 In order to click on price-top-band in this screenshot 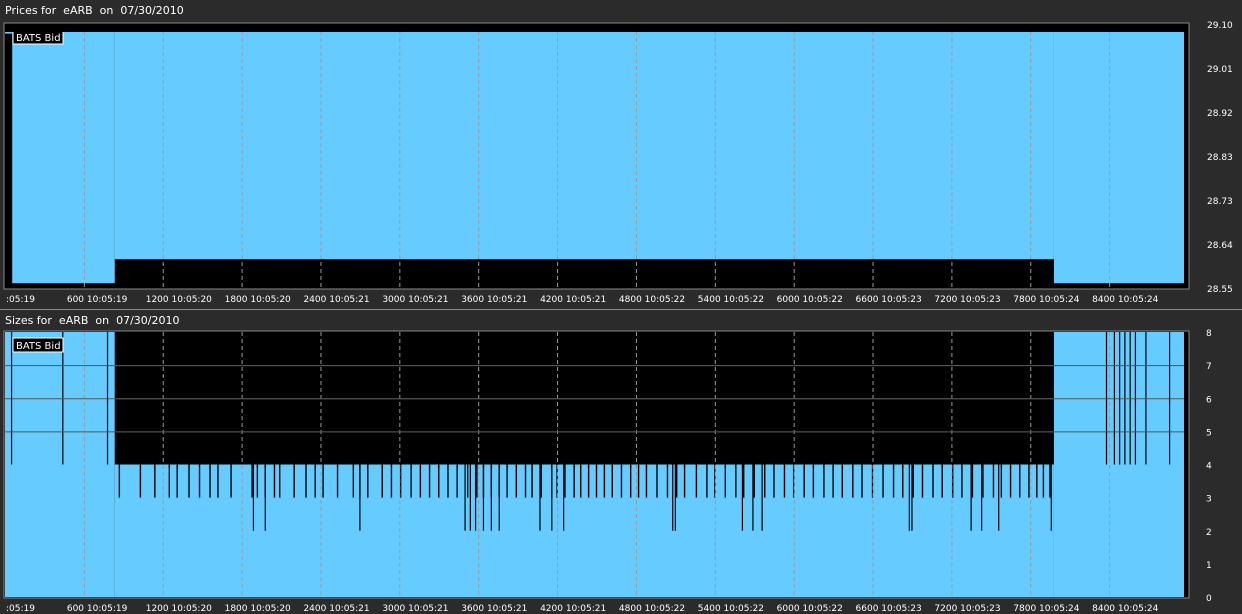, I will do `click(596, 28)`.